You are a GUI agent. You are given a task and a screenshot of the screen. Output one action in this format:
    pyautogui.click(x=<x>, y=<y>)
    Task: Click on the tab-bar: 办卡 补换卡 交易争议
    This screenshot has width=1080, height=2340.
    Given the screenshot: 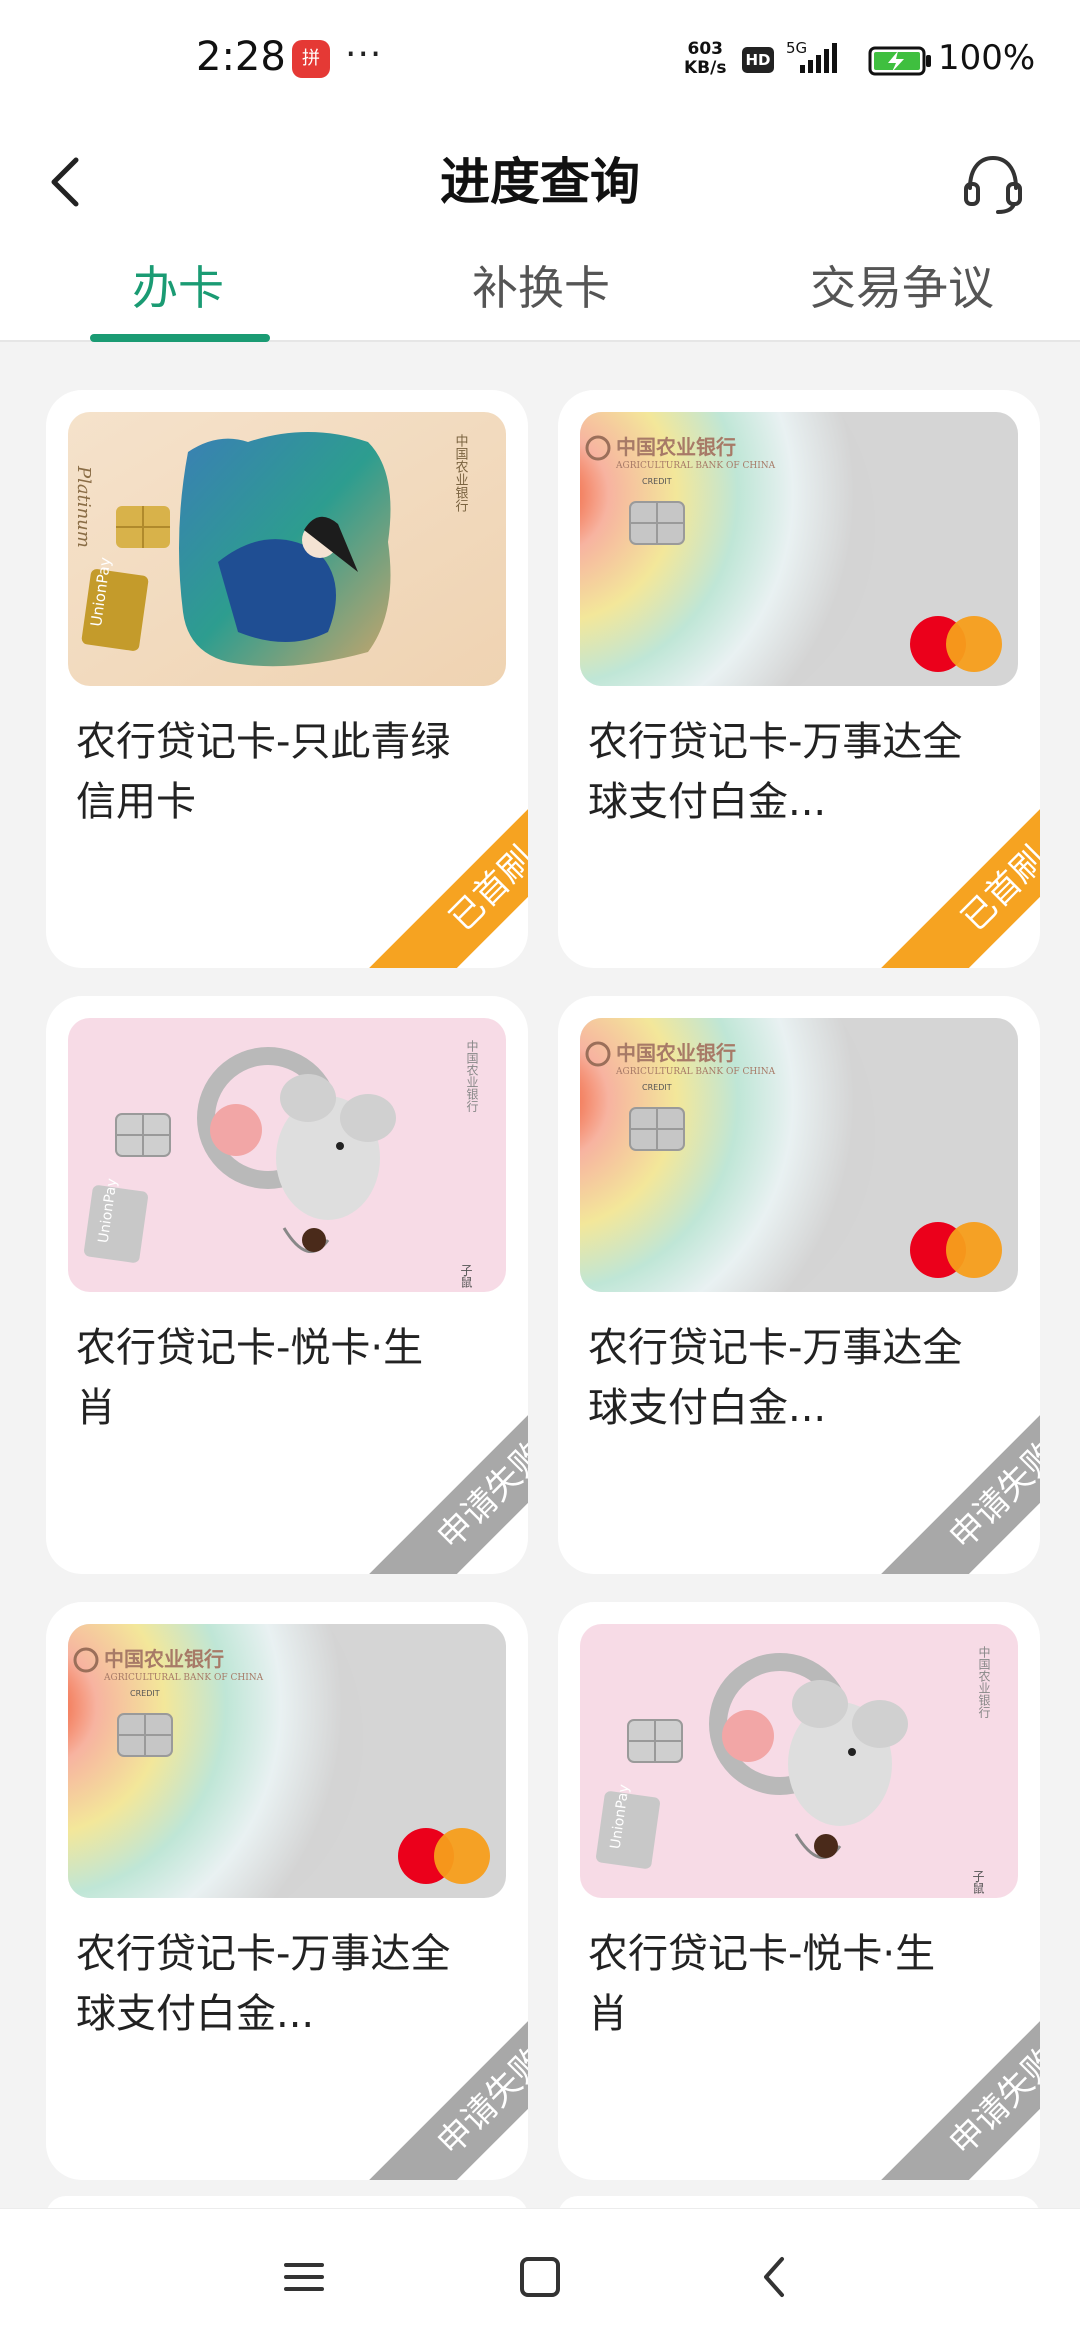 What is the action you would take?
    pyautogui.click(x=540, y=286)
    